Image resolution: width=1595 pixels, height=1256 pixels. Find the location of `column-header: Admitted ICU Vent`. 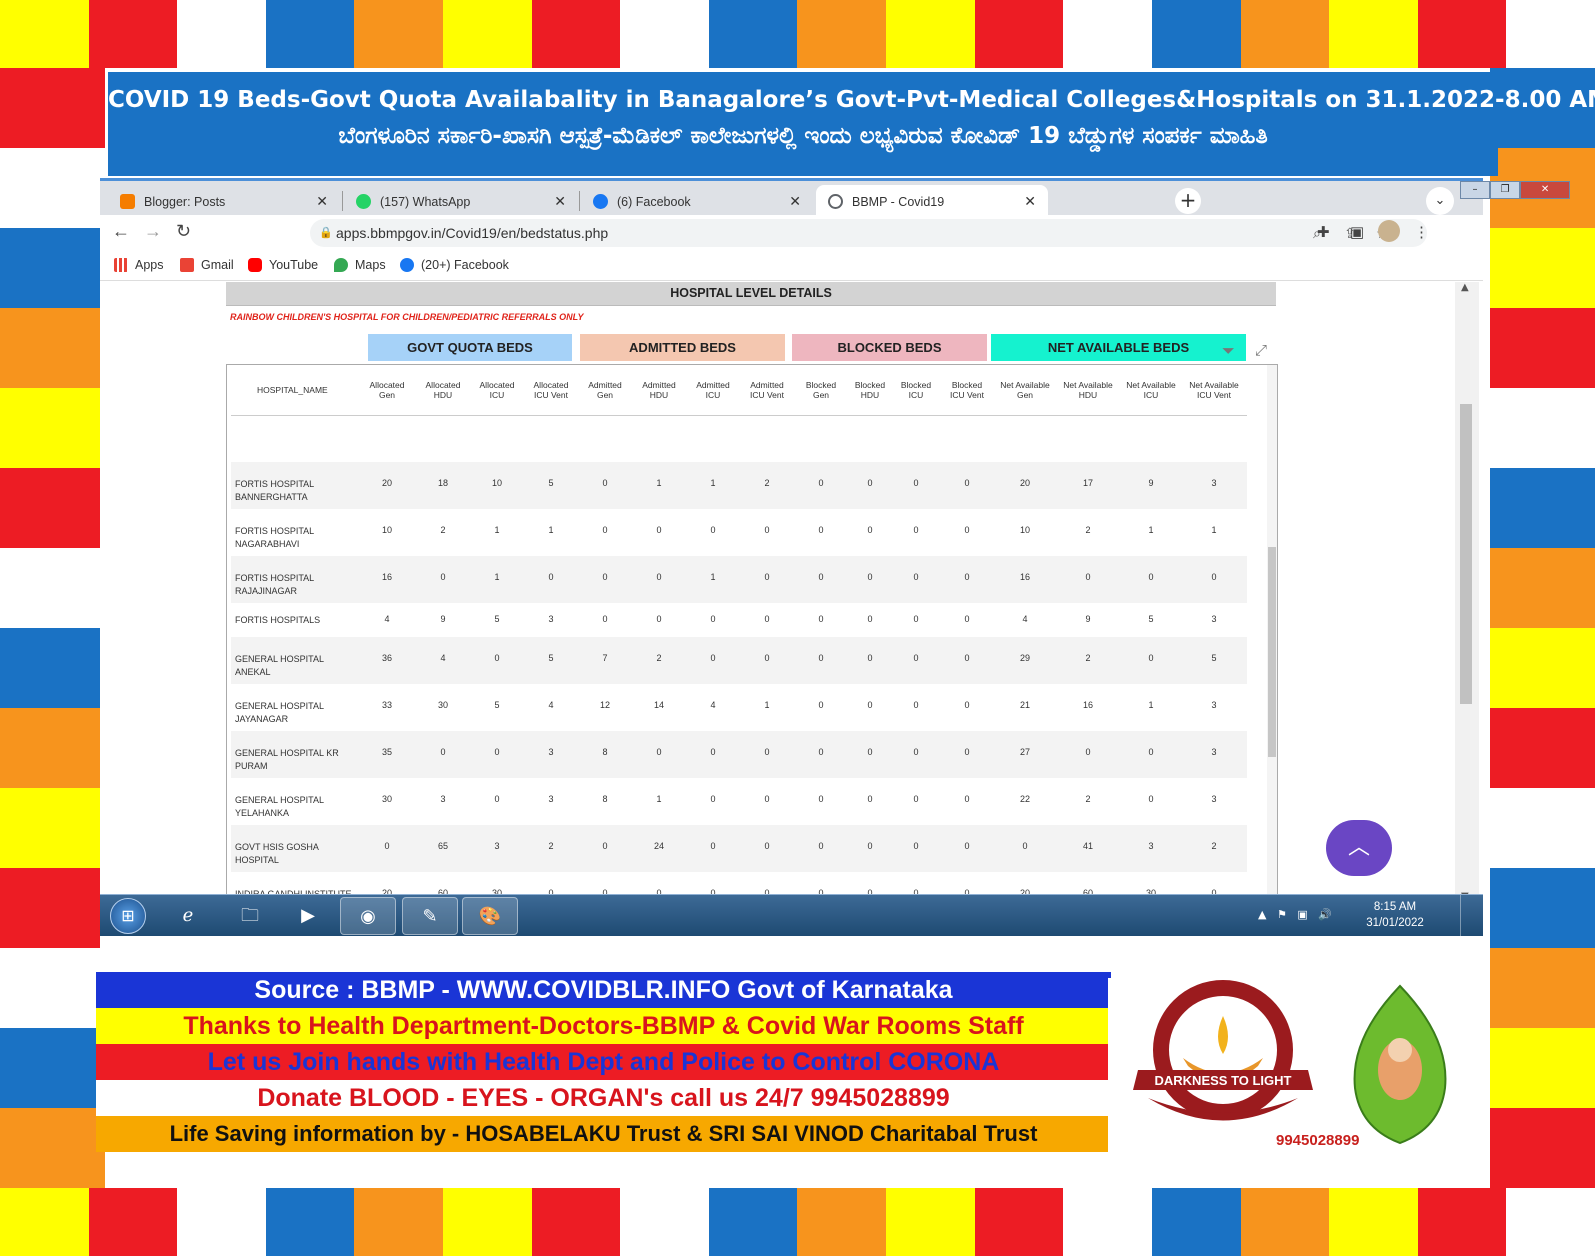

column-header: Admitted ICU Vent is located at coordinates (767, 390).